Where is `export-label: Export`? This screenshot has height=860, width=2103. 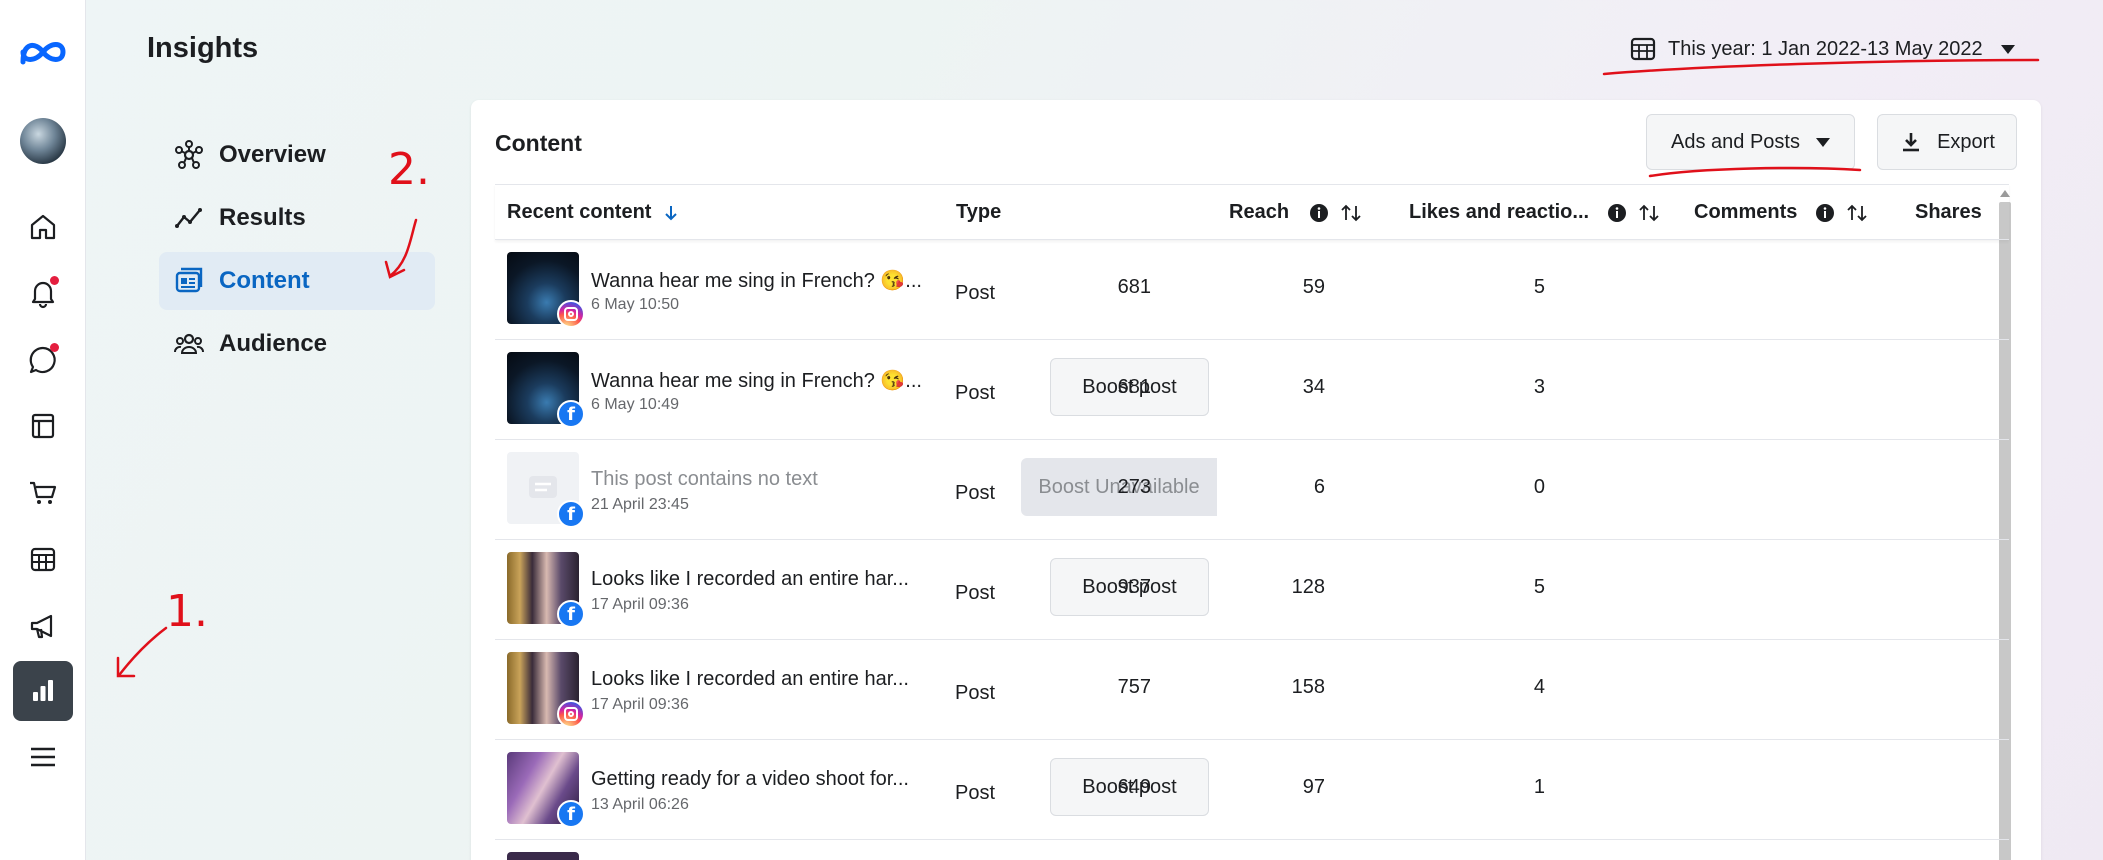
export-label: Export is located at coordinates (1966, 141).